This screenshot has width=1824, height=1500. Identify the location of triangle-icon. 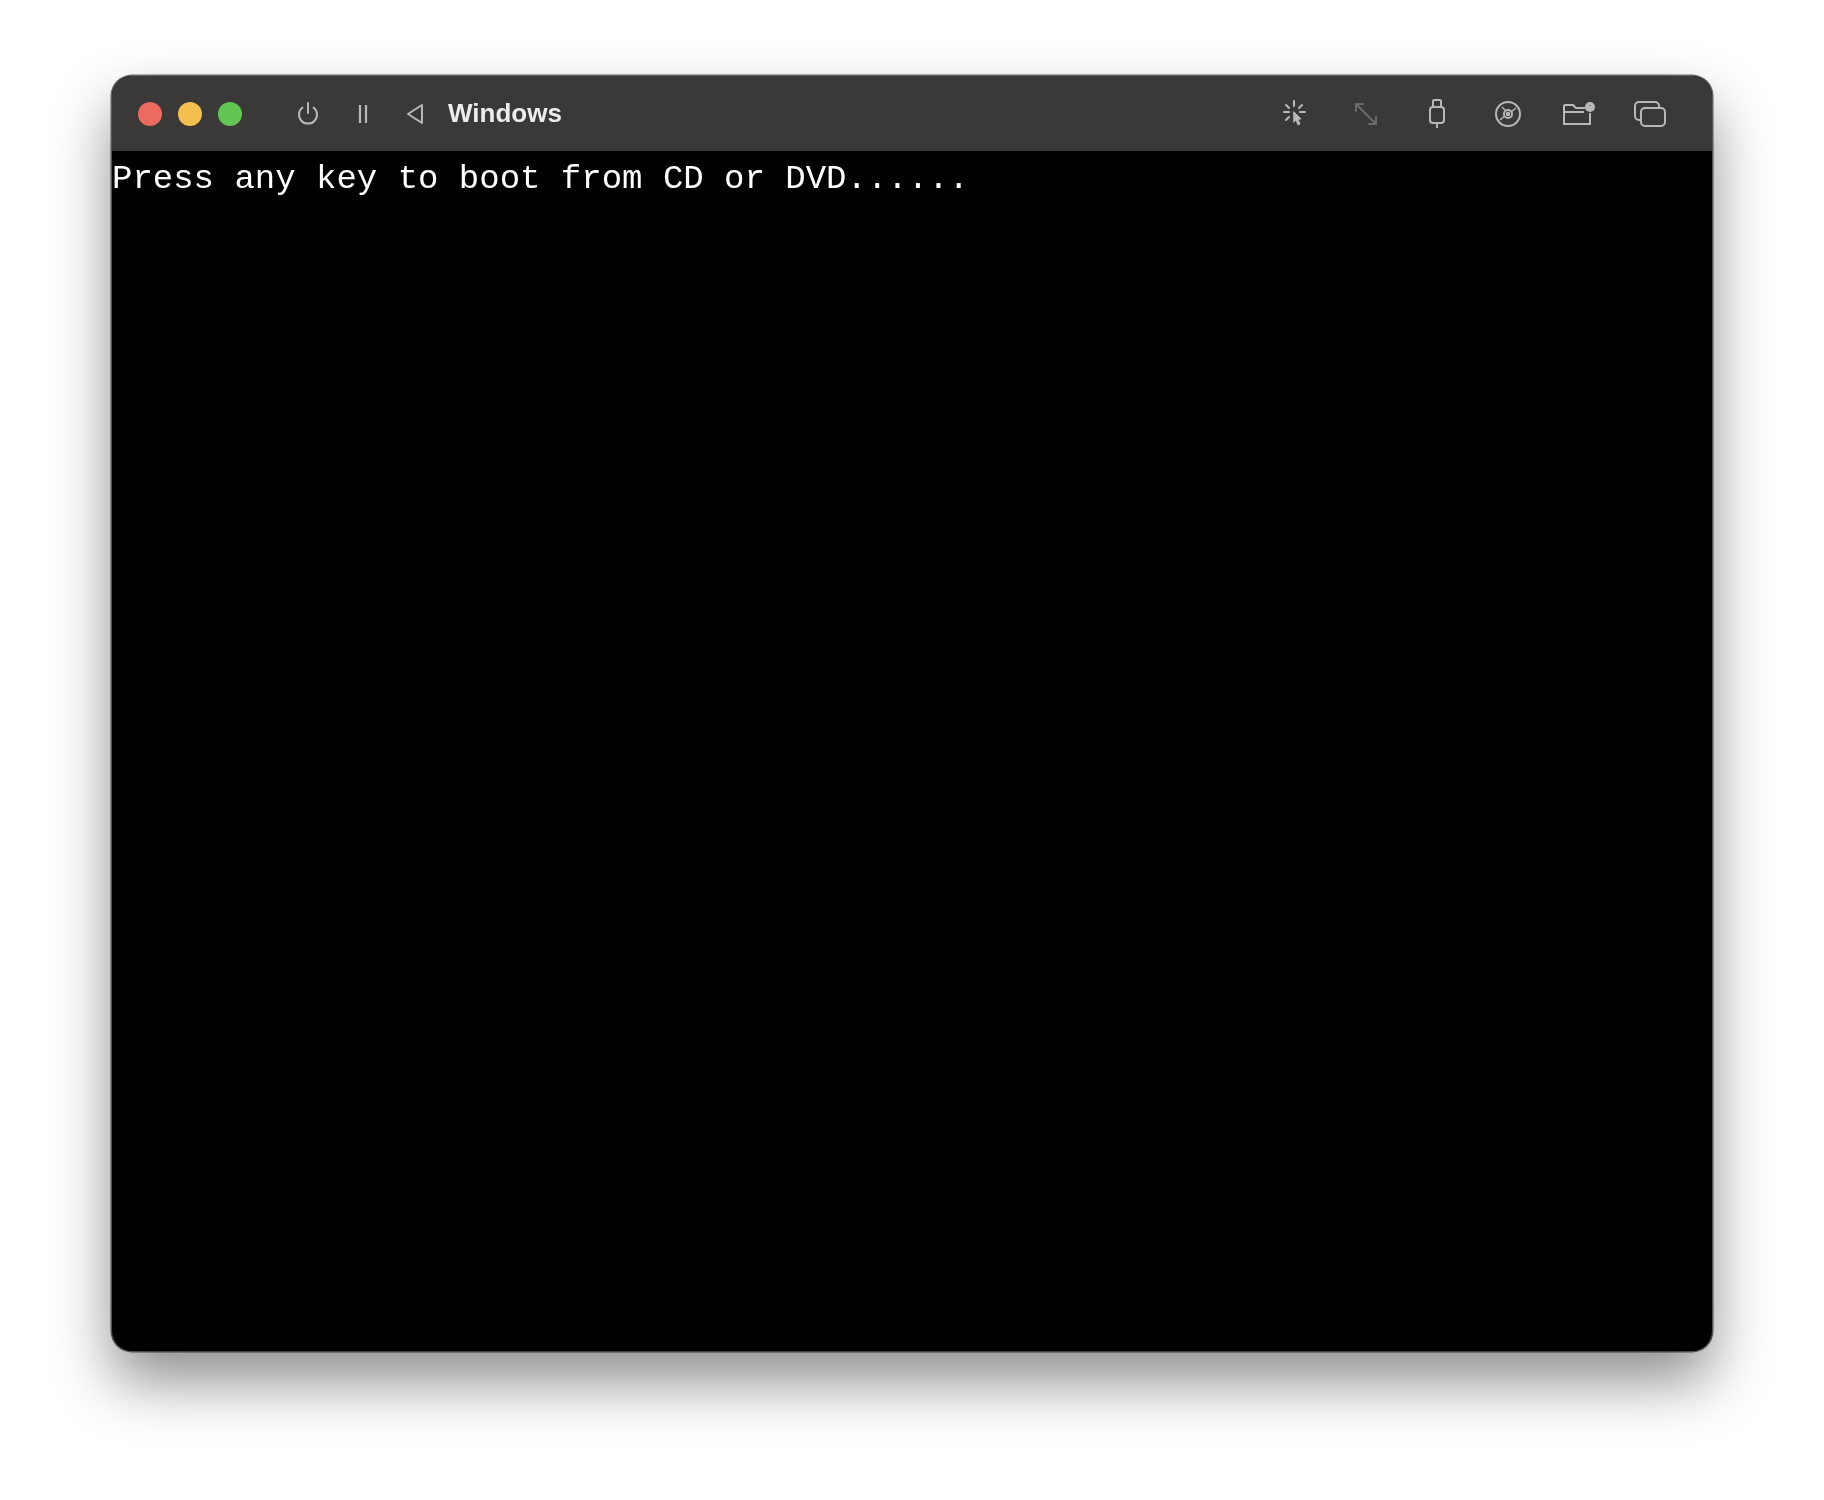
(415, 113).